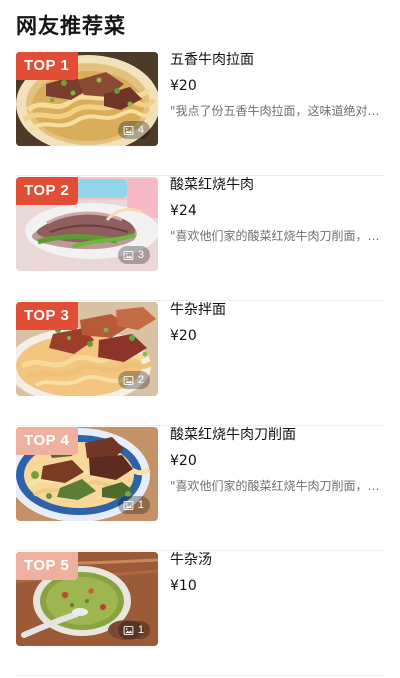 The width and height of the screenshot is (400, 678). I want to click on dish-price: ¥10, so click(183, 586).